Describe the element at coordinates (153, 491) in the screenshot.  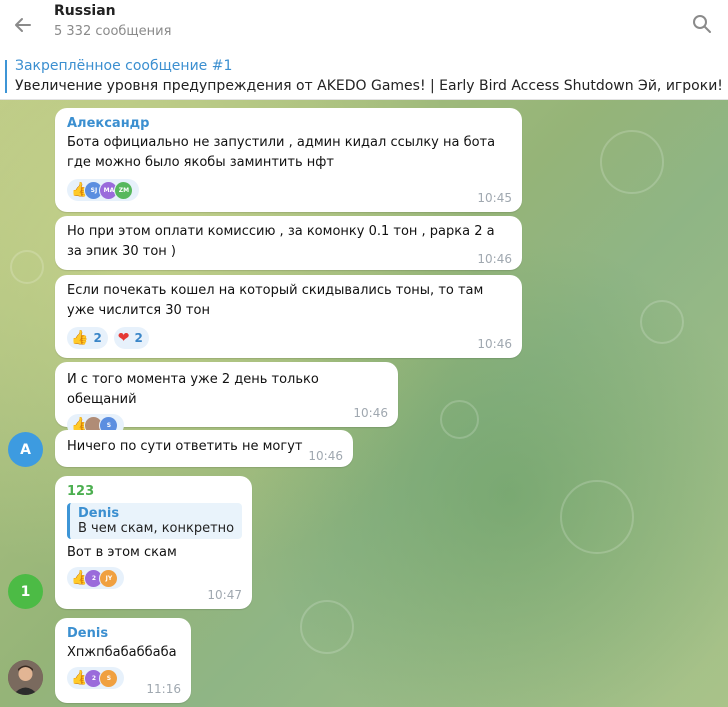
I see `sender-name: 123` at that location.